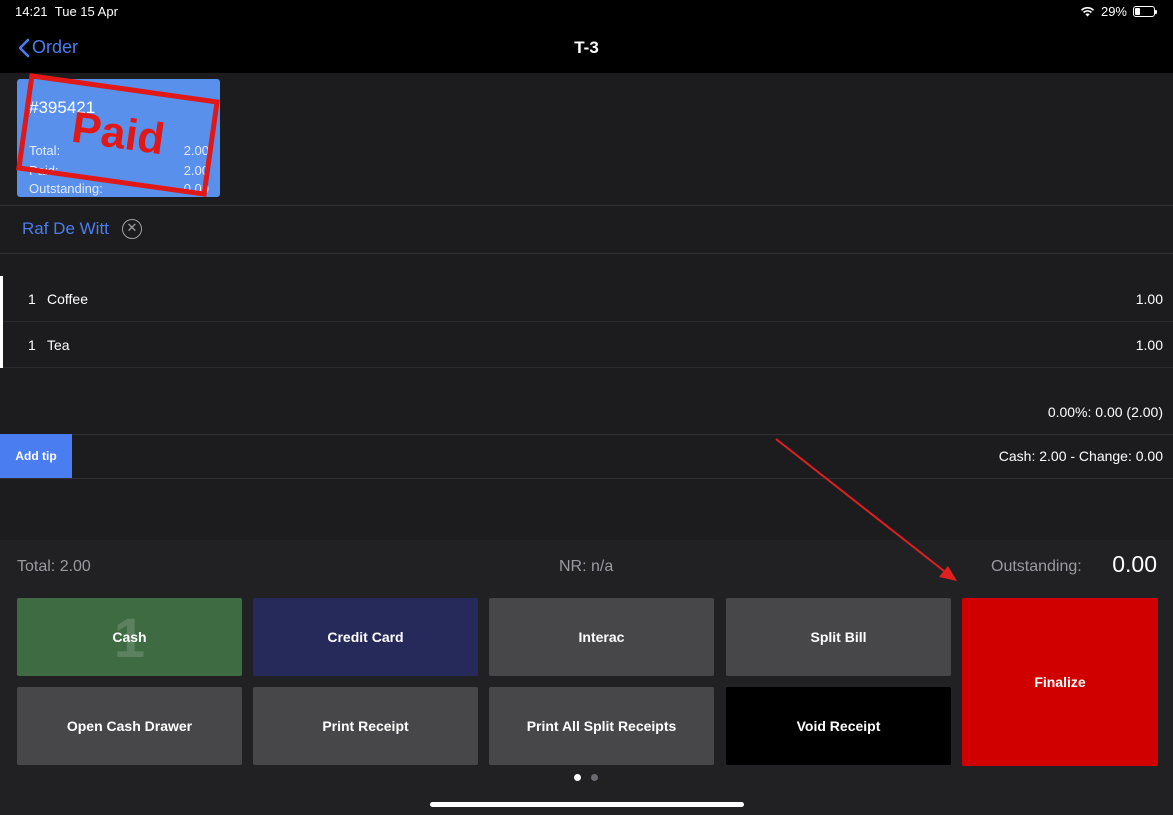  I want to click on print-all-split-receipts-button: Print All Split Receipts, so click(601, 726).